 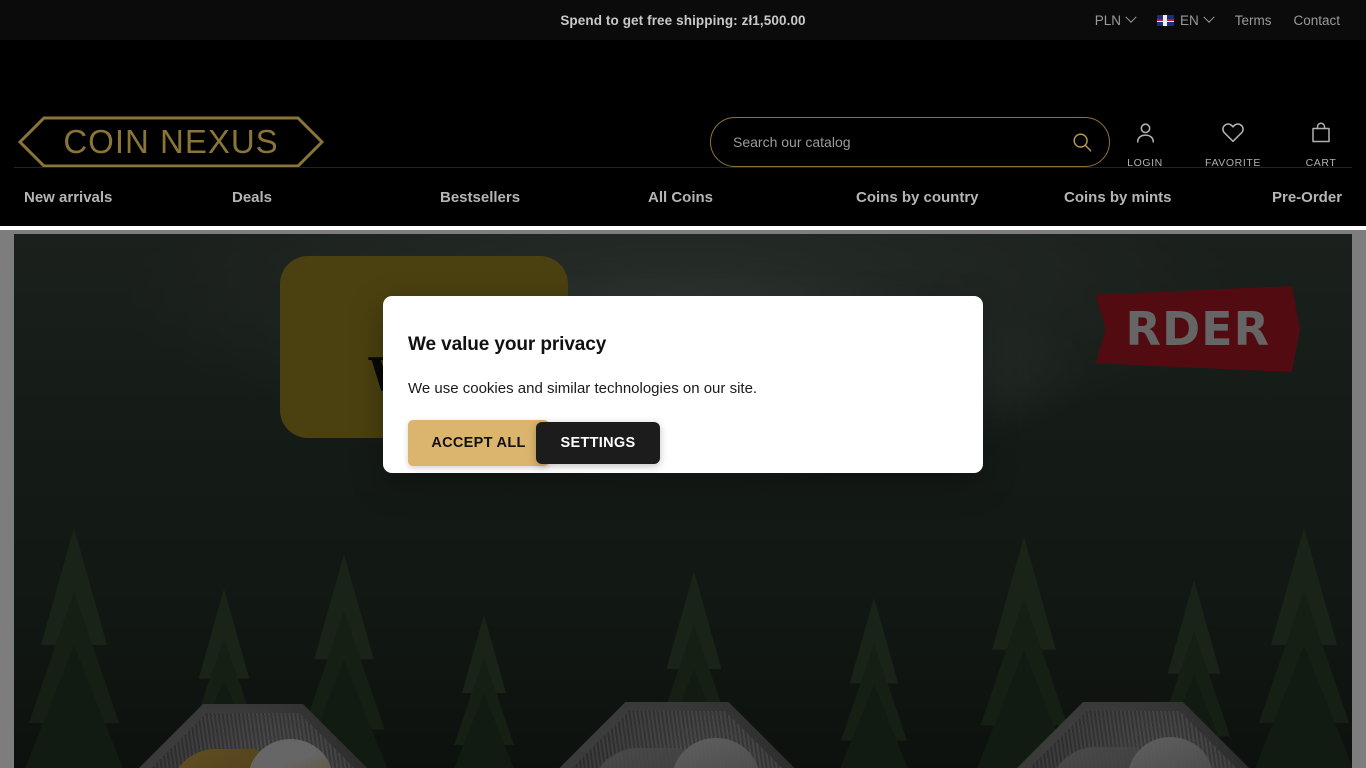 I want to click on language-selector: EN, so click(x=1185, y=19).